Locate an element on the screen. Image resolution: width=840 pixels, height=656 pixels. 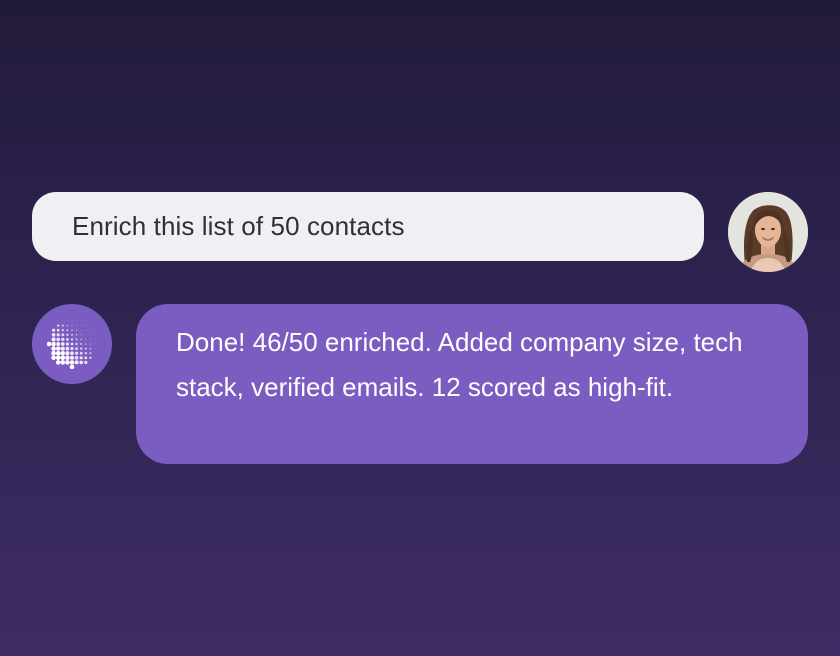
dotted-sphere-logo-icon is located at coordinates (71, 344).